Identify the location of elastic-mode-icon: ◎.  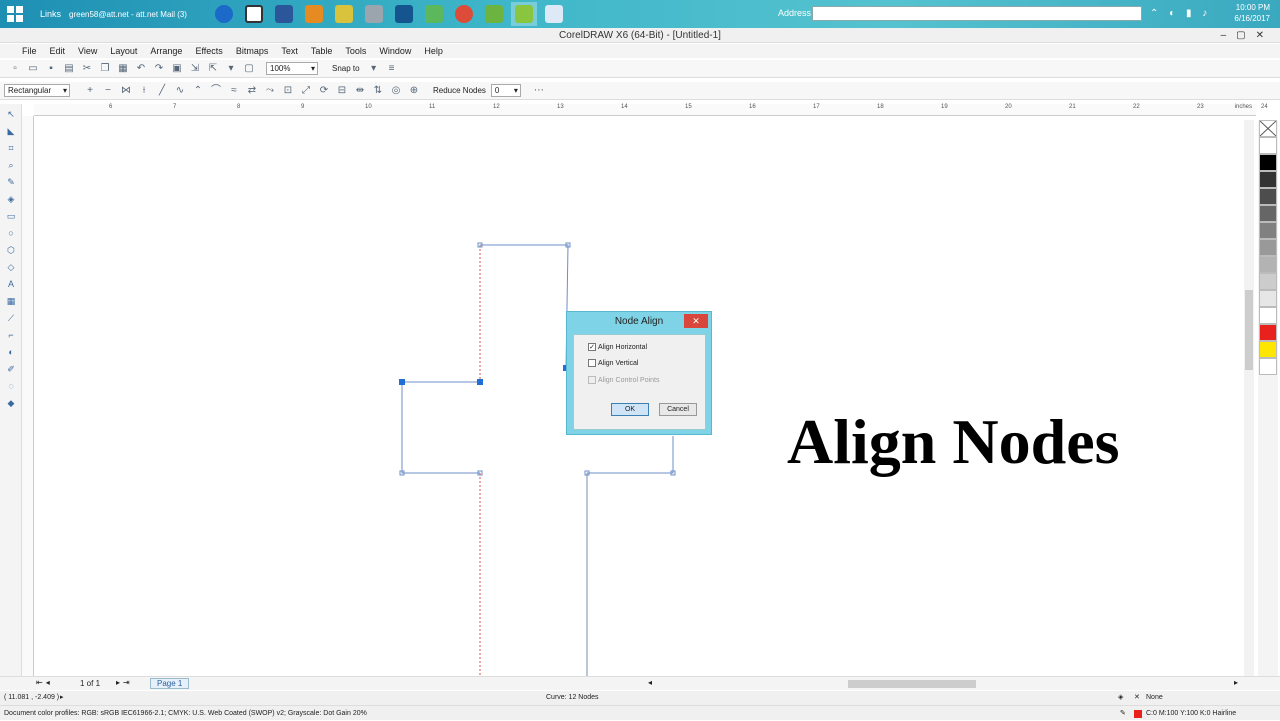
(396, 91).